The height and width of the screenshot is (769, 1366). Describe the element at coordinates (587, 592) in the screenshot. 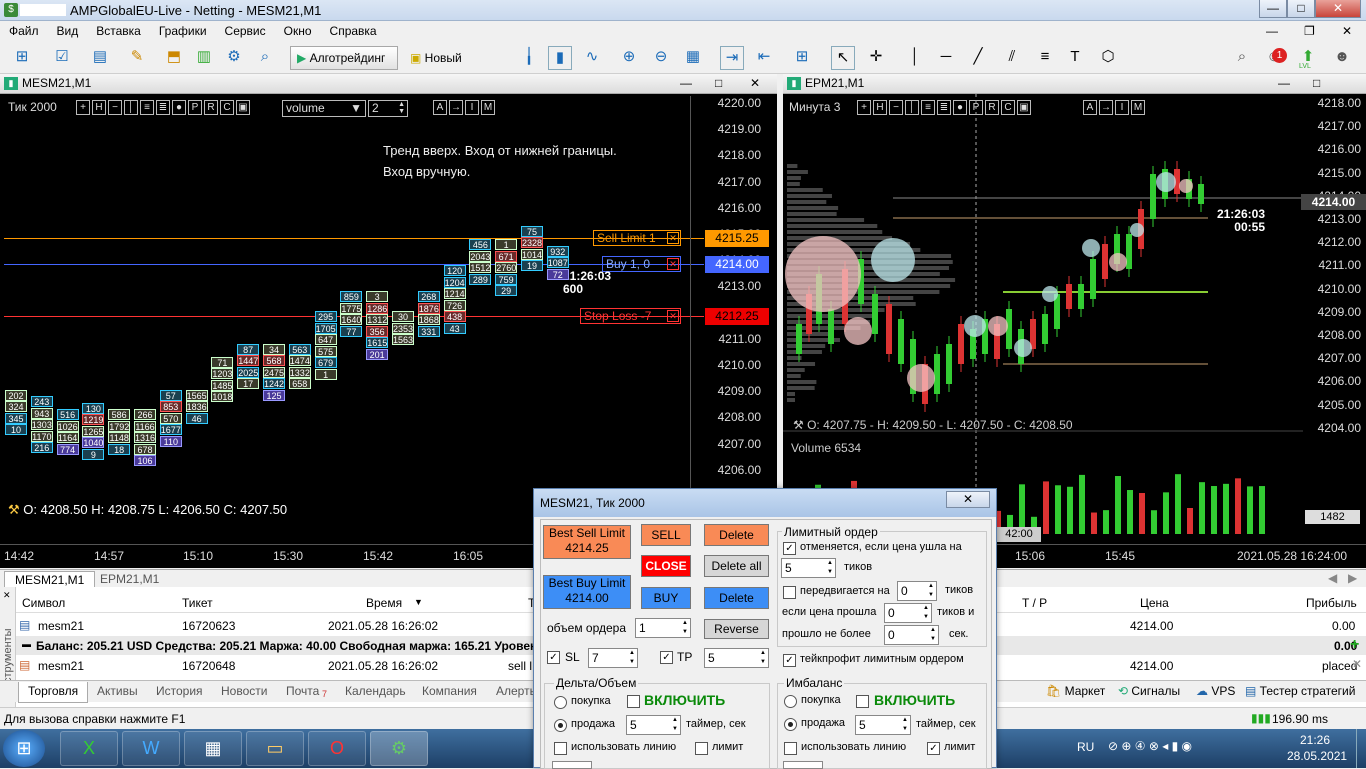

I see `best-buy-limit-button: Best Buy Limit 4214.00` at that location.